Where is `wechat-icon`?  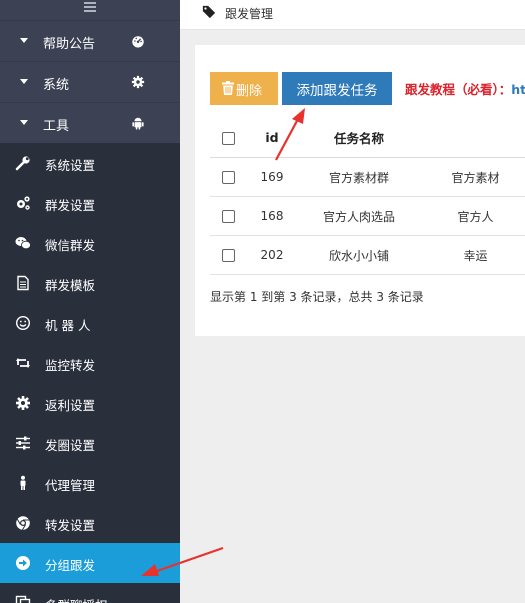
wechat-icon is located at coordinates (23, 243).